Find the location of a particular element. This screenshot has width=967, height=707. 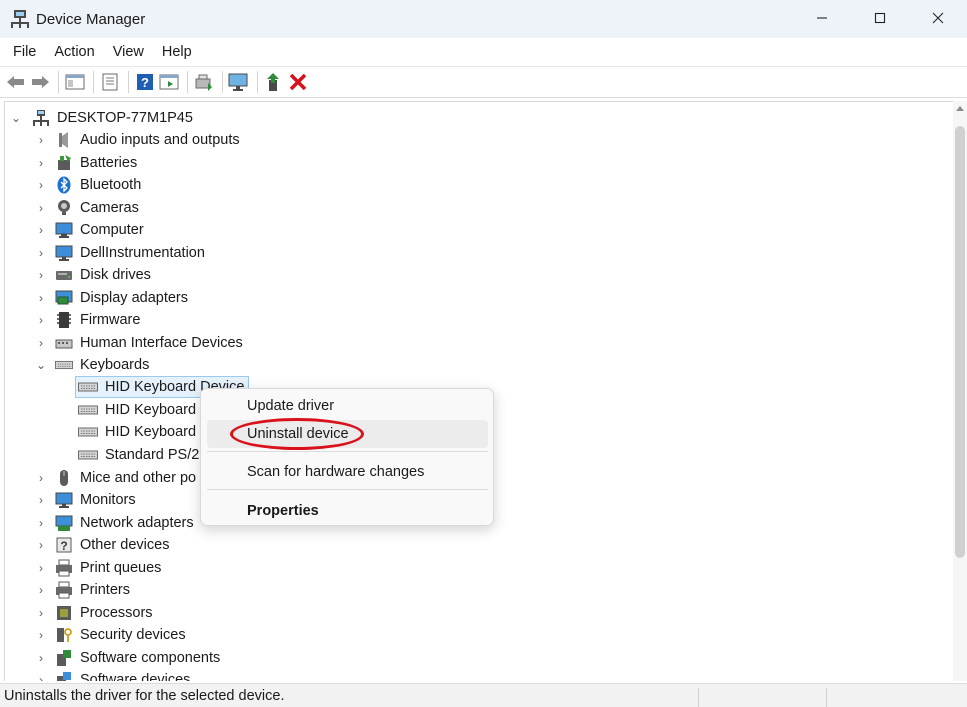

menu-update-driver: Update driver is located at coordinates (347, 406).